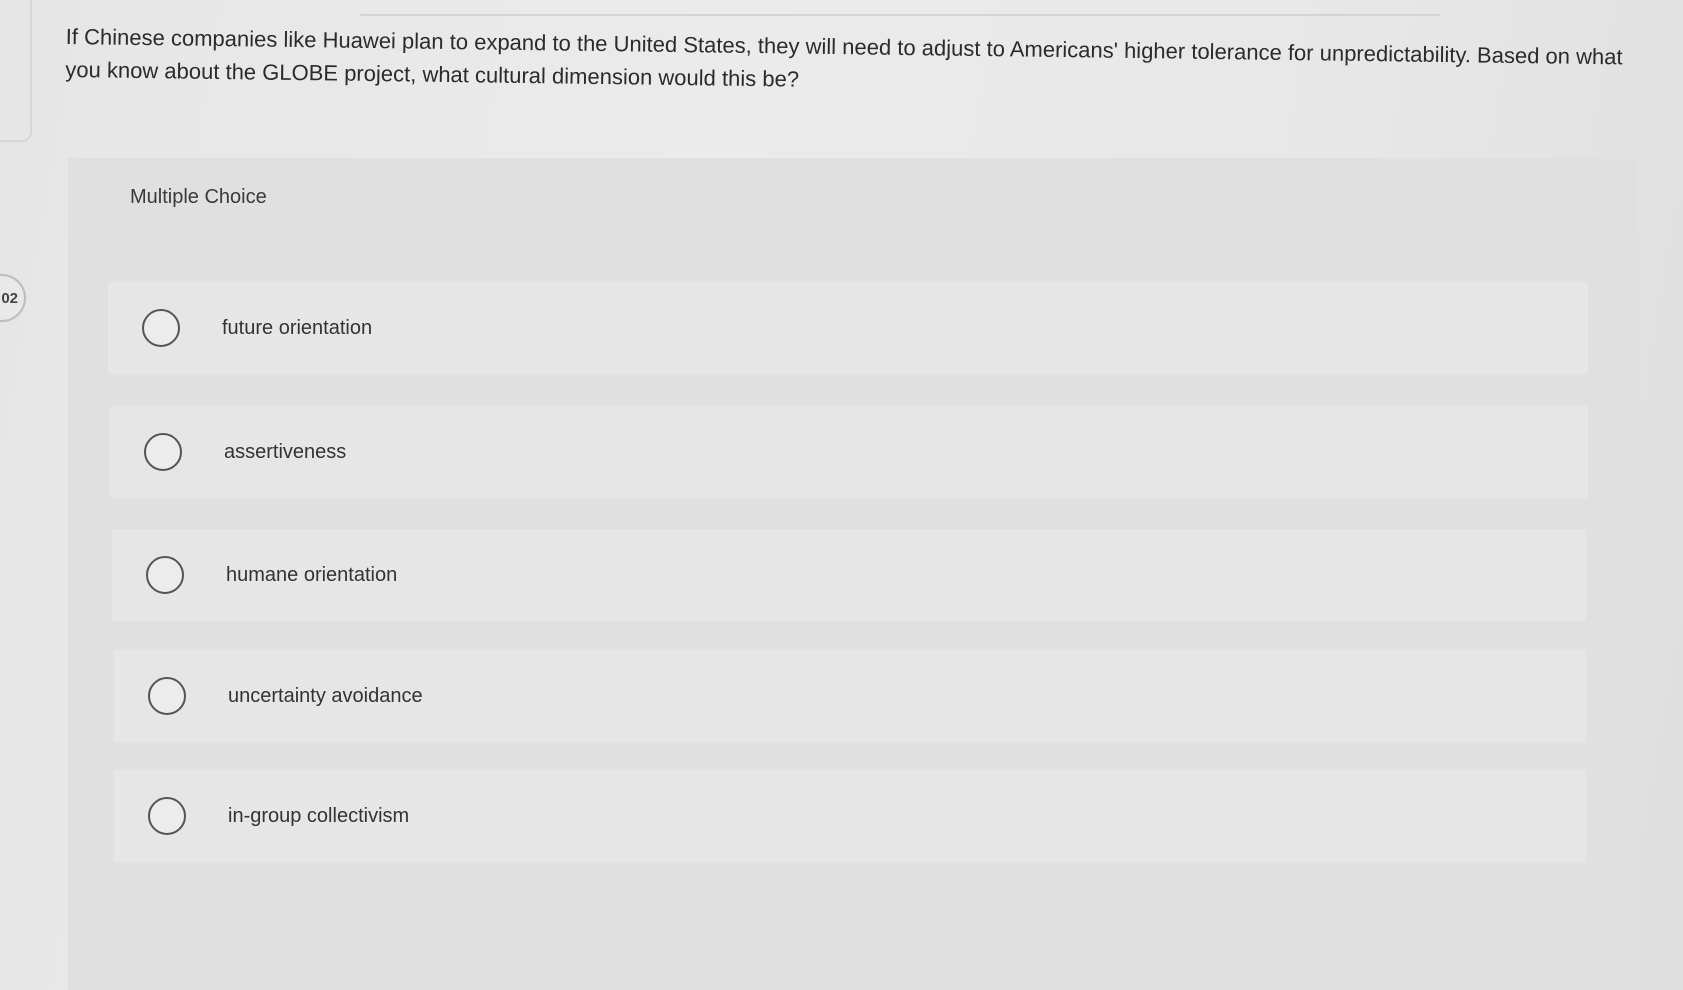 Image resolution: width=1683 pixels, height=990 pixels. What do you see at coordinates (319, 815) in the screenshot?
I see `option-label: in-group collectivism` at bounding box center [319, 815].